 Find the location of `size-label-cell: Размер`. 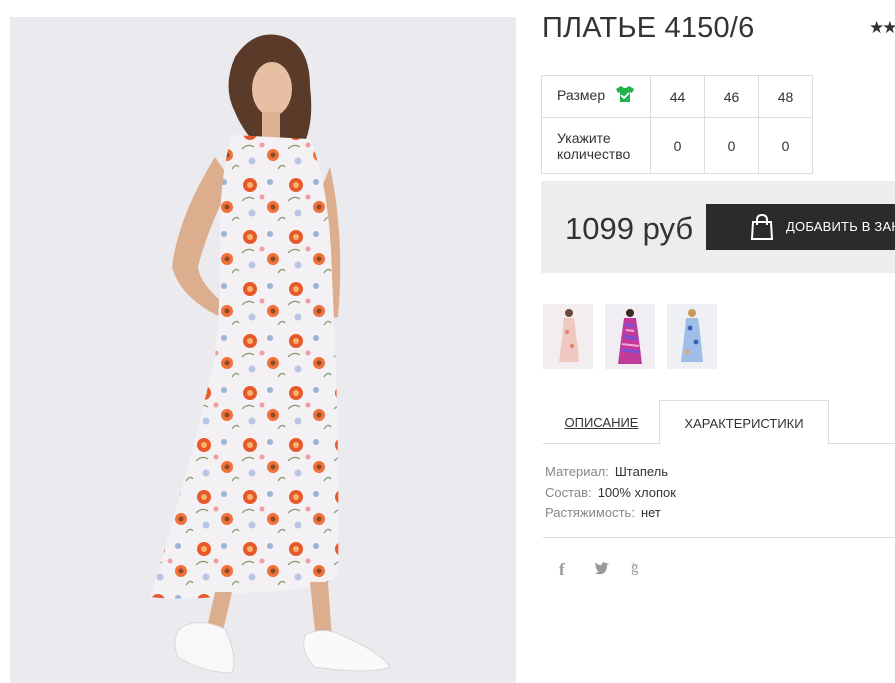

size-label-cell: Размер is located at coordinates (596, 96).